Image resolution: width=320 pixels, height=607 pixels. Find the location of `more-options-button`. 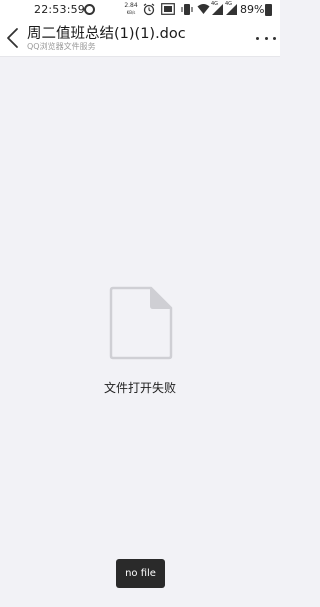

more-options-button is located at coordinates (266, 38).